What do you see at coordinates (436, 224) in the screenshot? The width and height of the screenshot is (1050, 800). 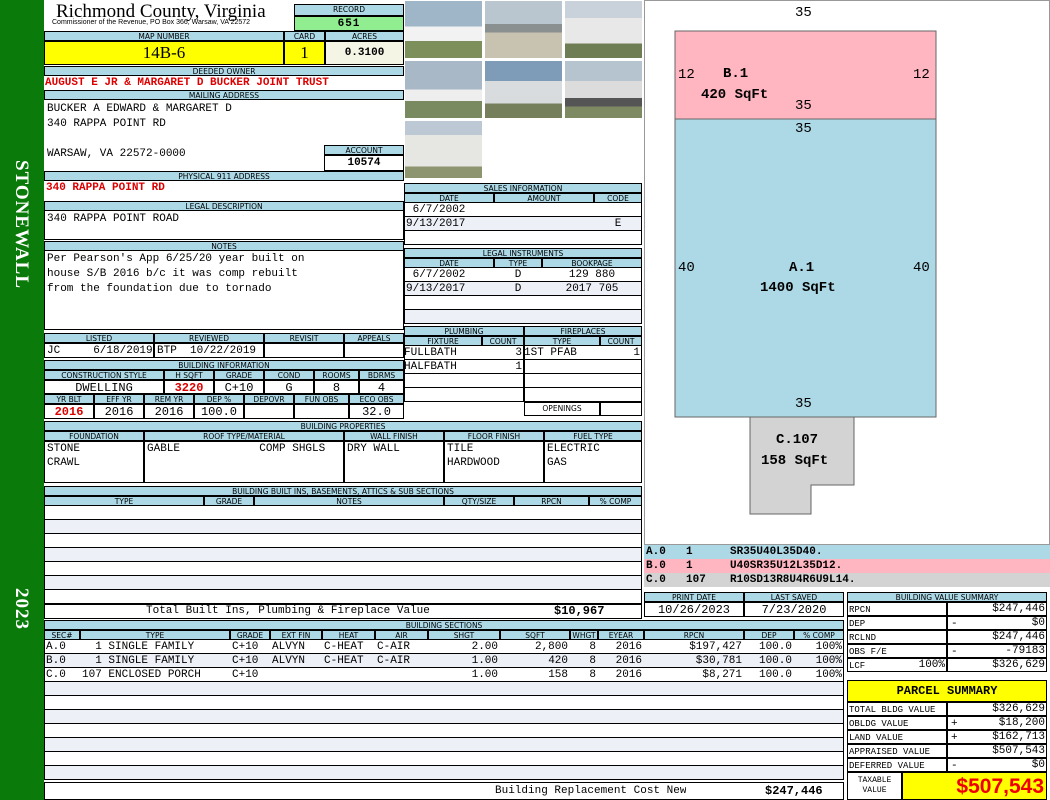 I see `sale-cell: 9/13/2017` at bounding box center [436, 224].